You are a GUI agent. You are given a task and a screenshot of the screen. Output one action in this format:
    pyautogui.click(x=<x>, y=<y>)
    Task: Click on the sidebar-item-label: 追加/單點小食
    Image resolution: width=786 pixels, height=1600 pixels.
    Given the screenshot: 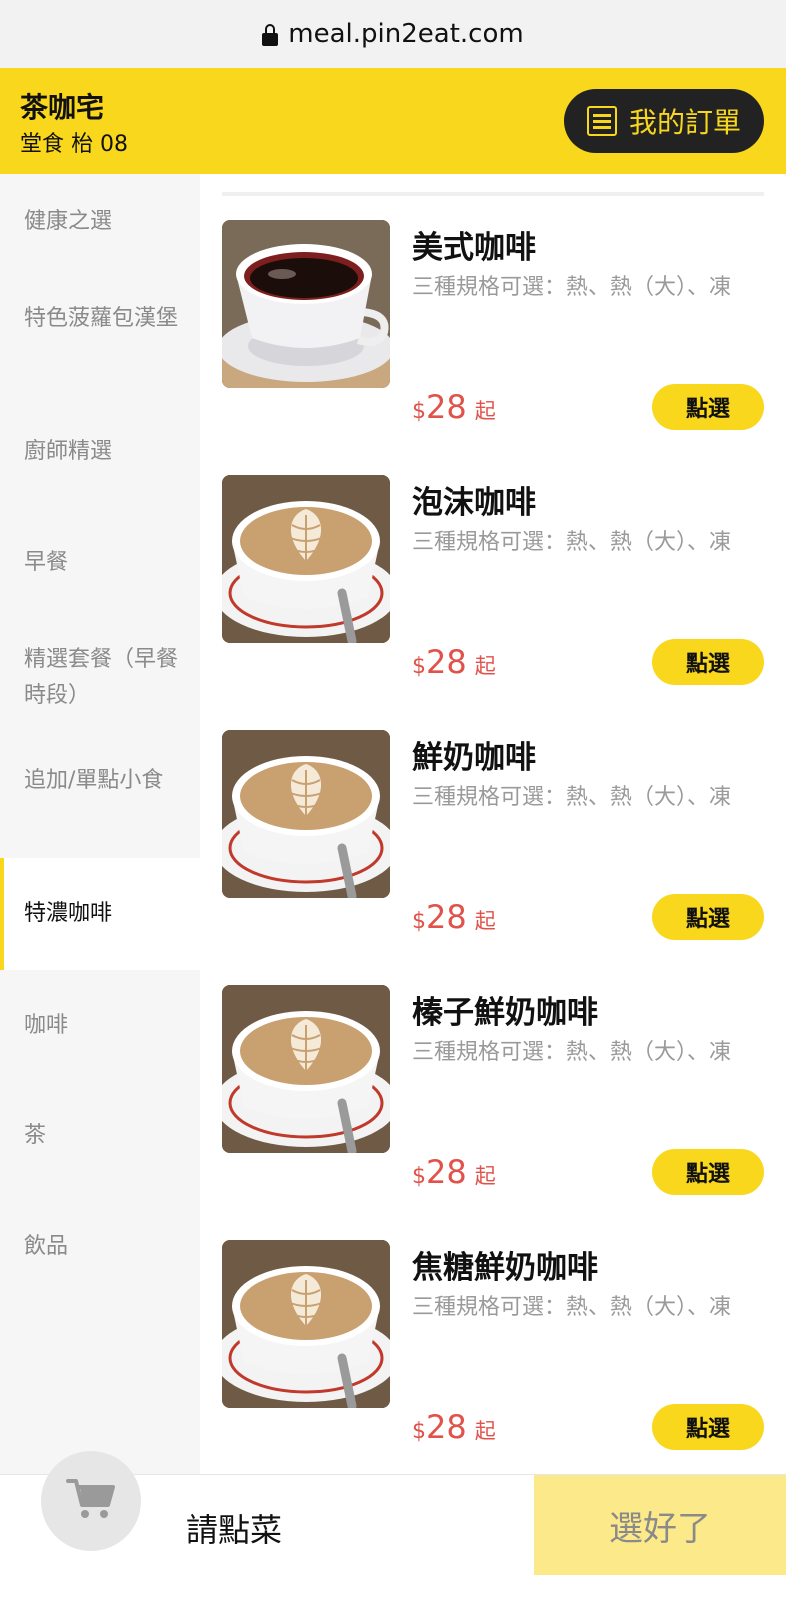 What is the action you would take?
    pyautogui.click(x=94, y=780)
    